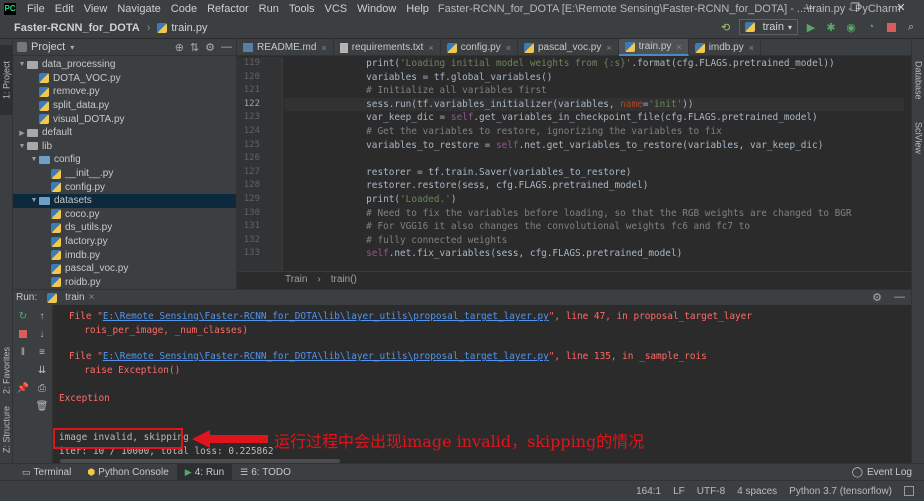 The width and height of the screenshot is (924, 501). Describe the element at coordinates (296, 279) in the screenshot. I see `breadcrumb-class: Train` at that location.